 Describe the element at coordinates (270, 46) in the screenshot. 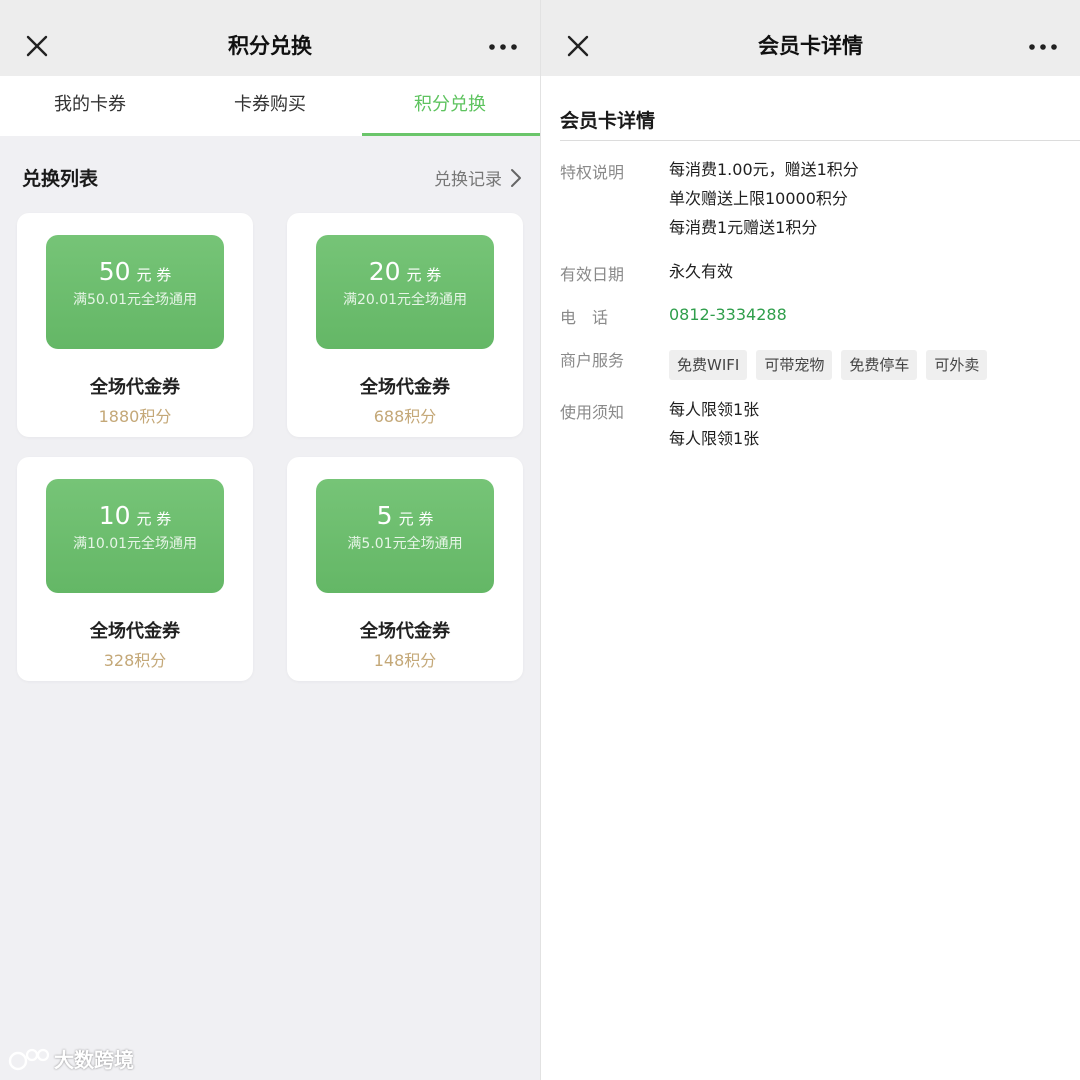

I see `page-title: 积分兑换` at that location.